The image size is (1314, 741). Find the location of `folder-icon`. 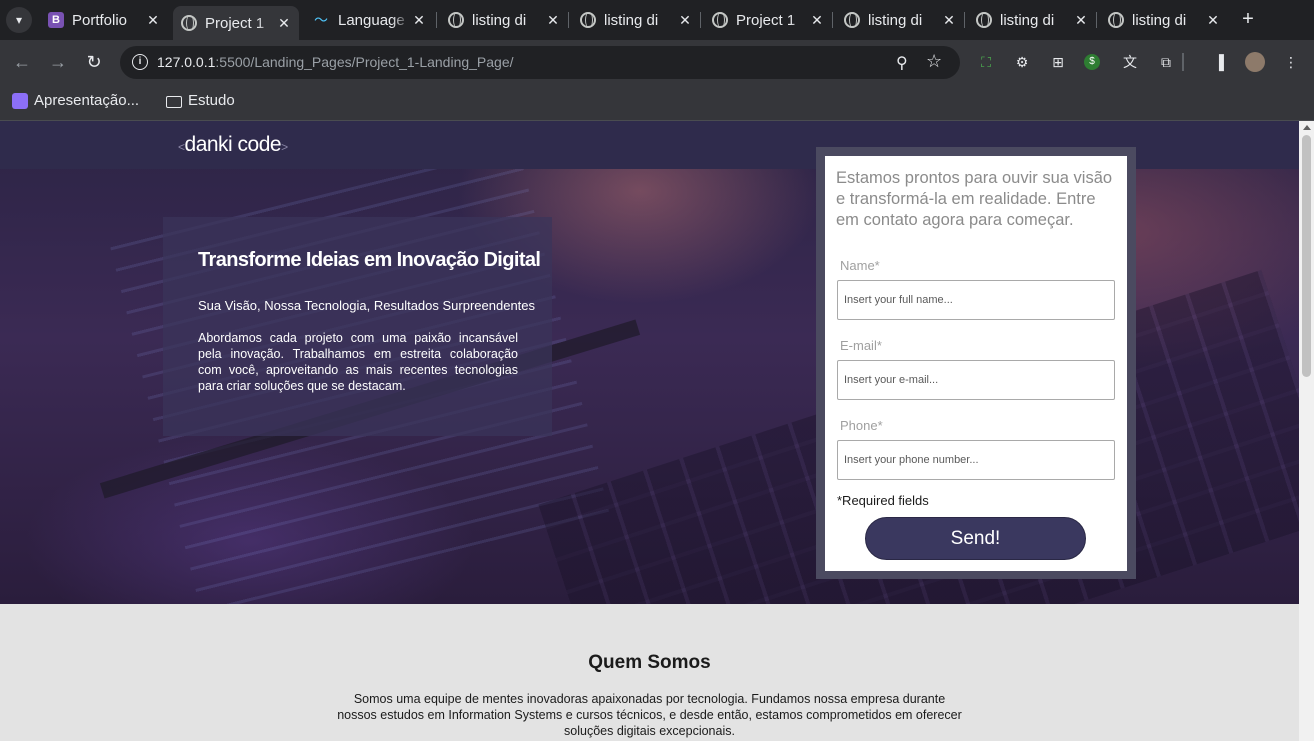

folder-icon is located at coordinates (174, 101).